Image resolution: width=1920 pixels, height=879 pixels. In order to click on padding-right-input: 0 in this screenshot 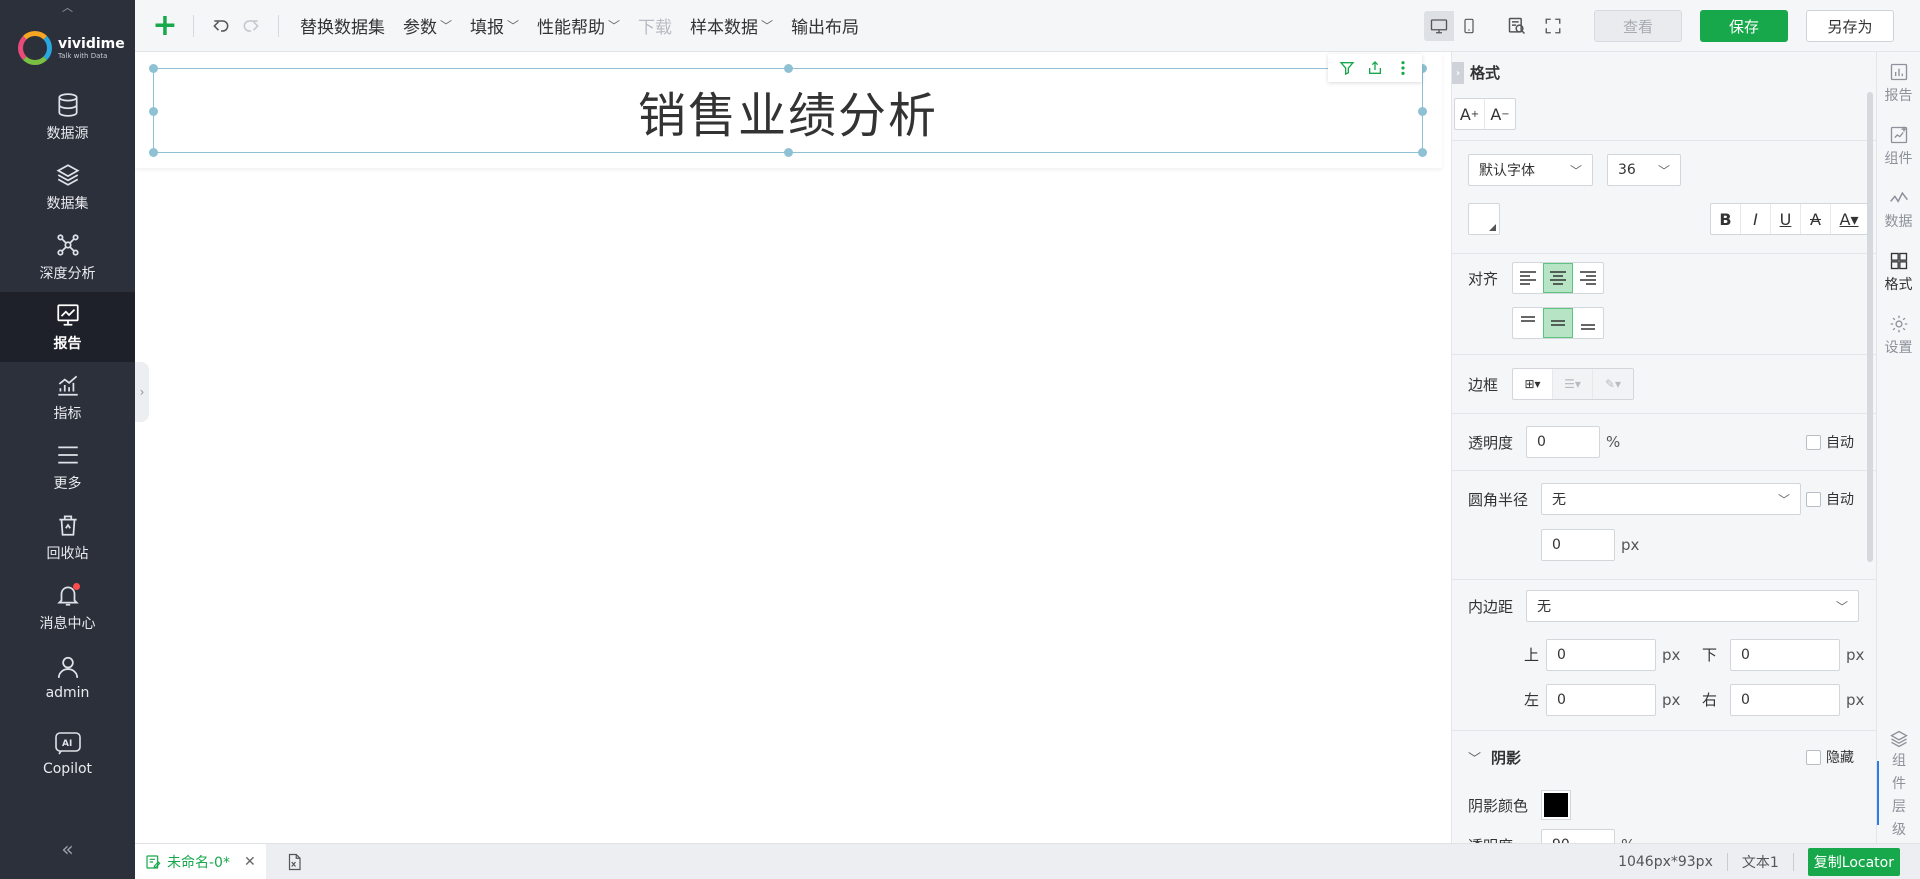, I will do `click(1785, 699)`.